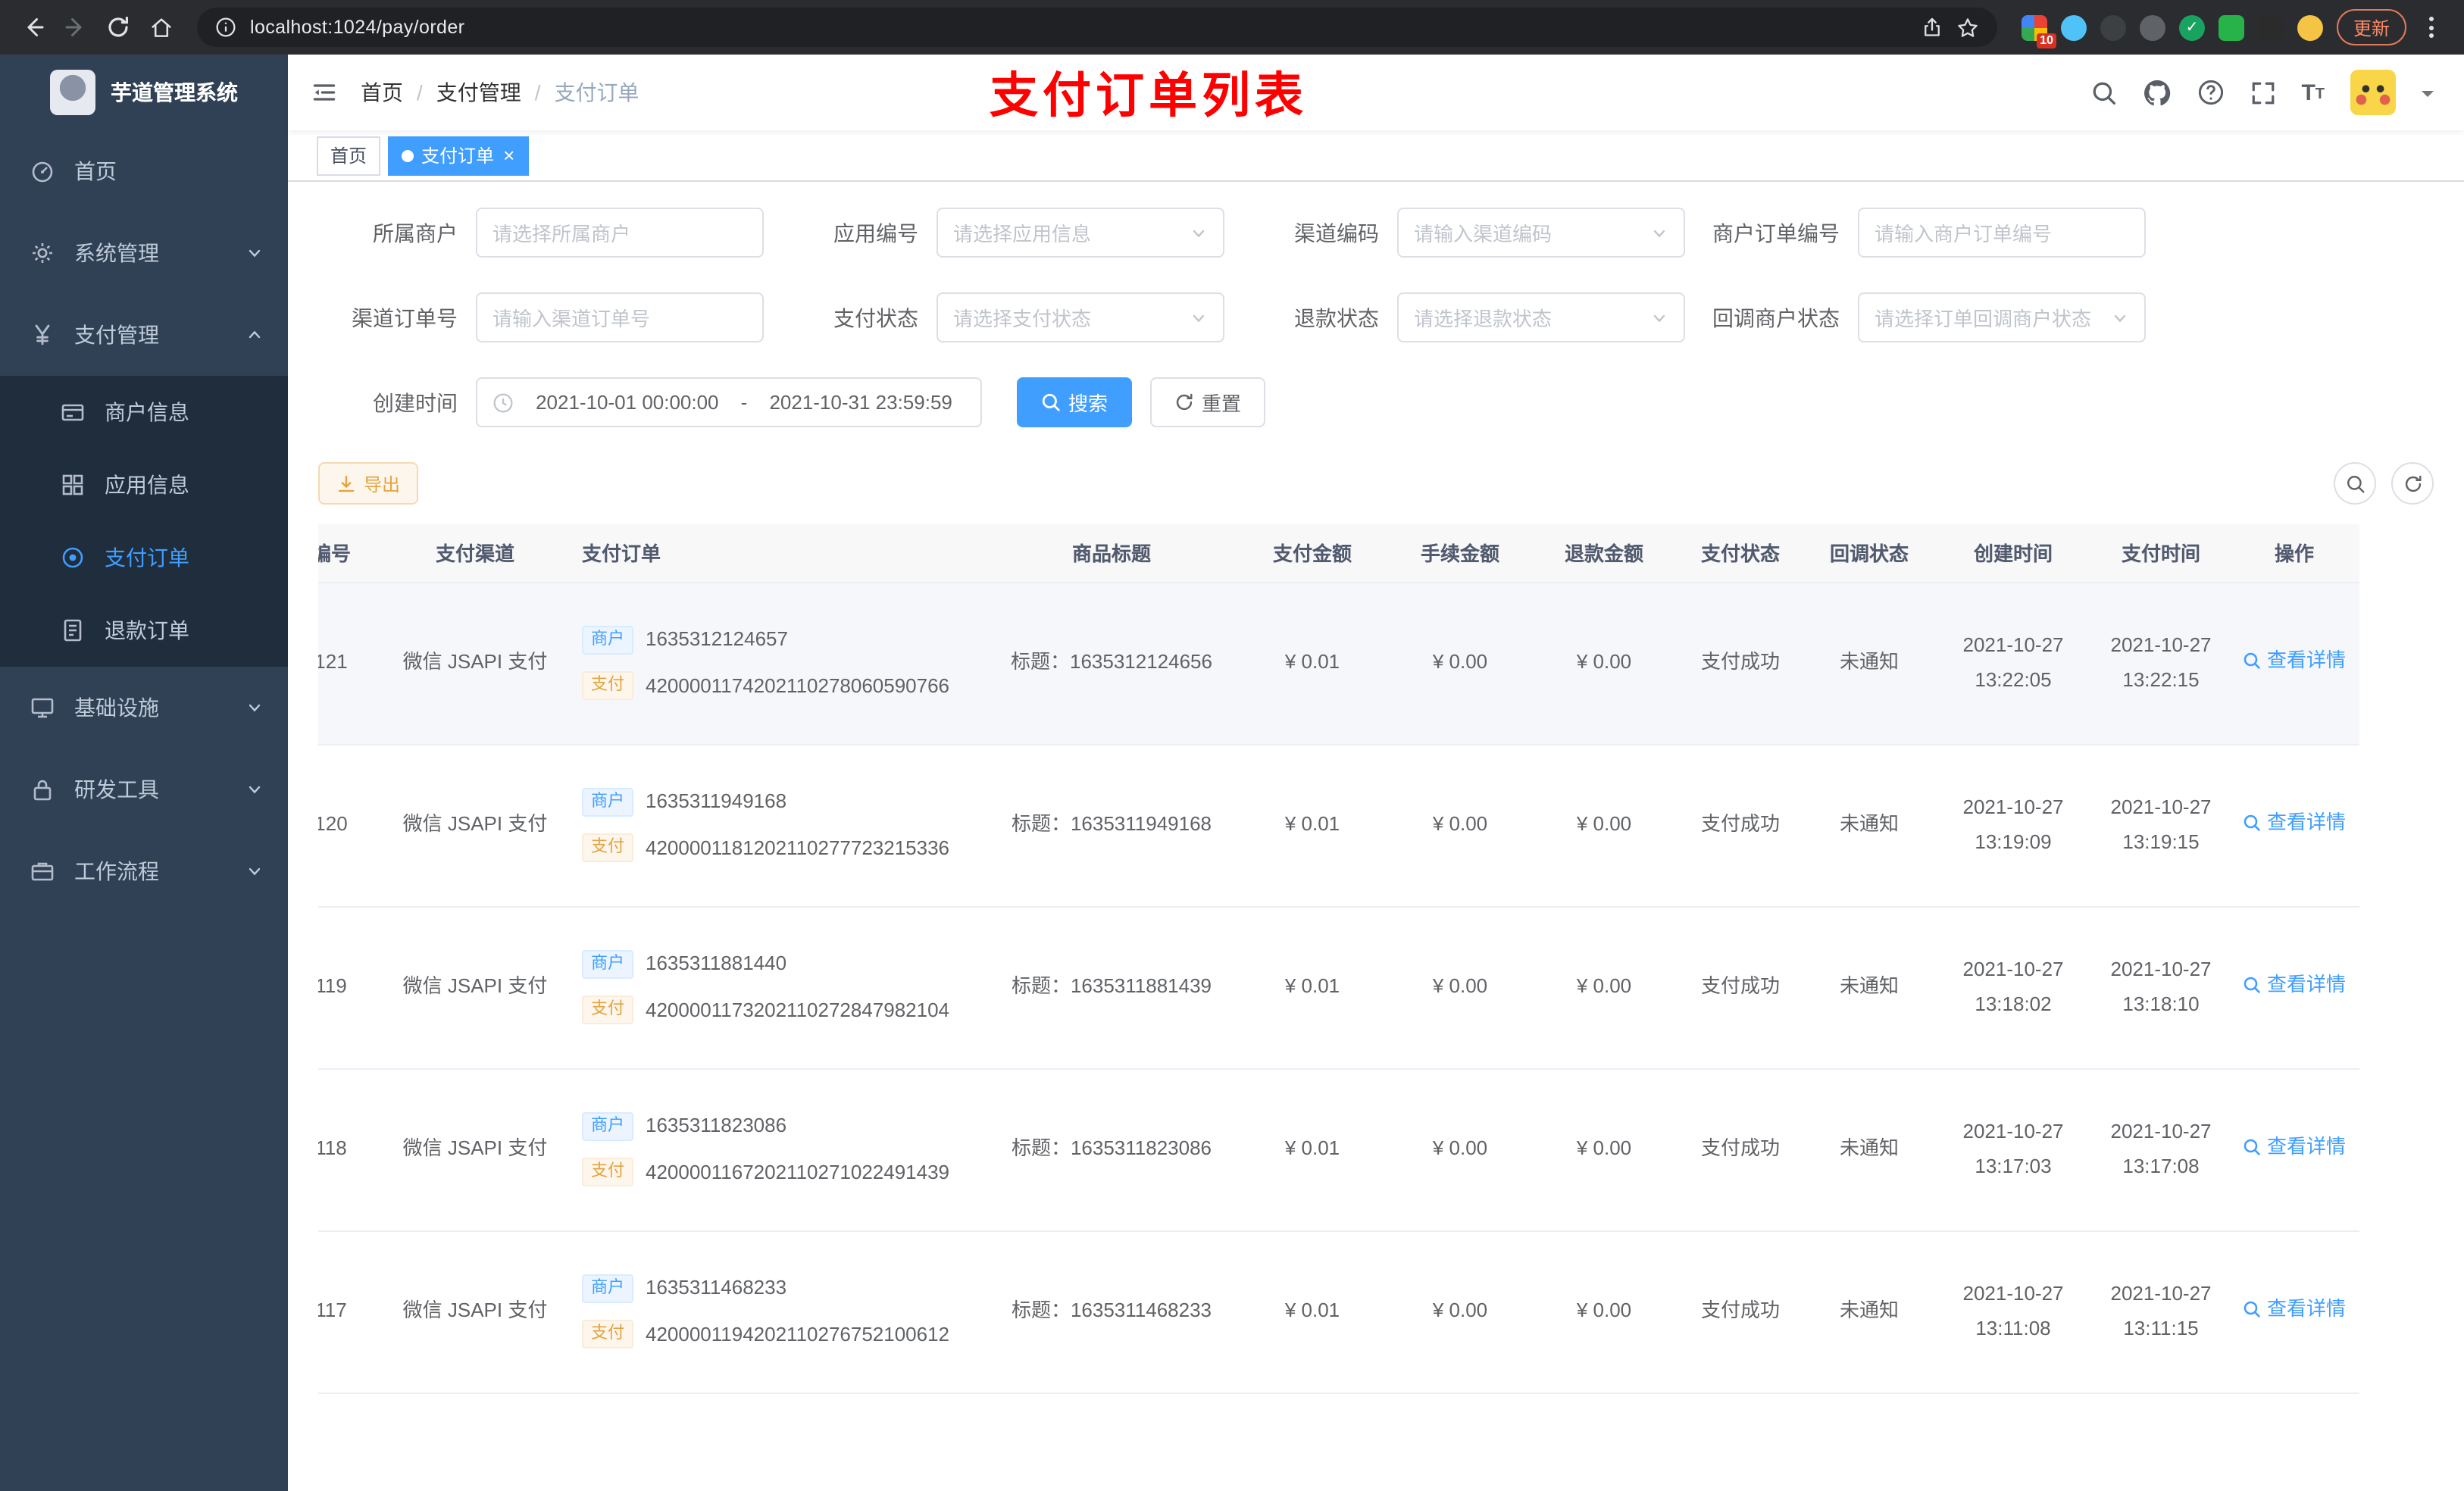  I want to click on hamburger-icon, so click(324, 92).